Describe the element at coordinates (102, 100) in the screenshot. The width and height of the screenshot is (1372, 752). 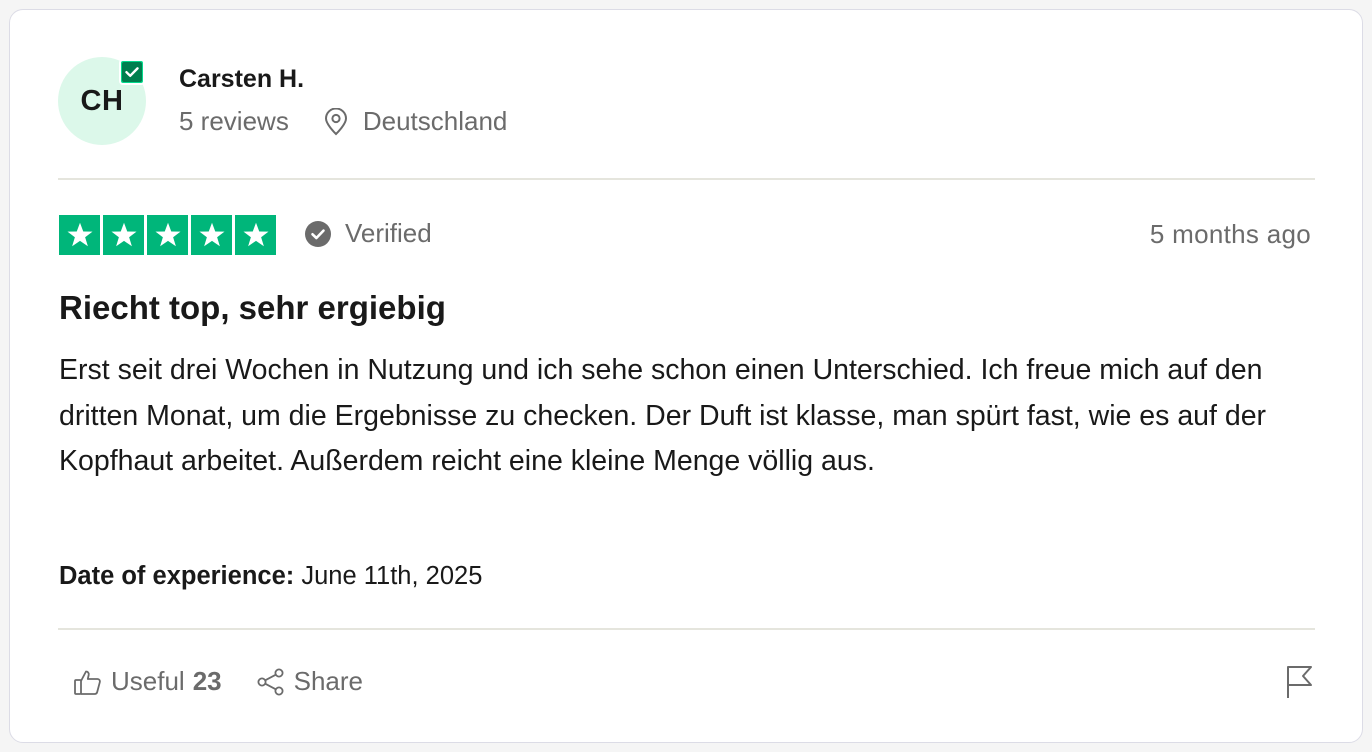
I see `avatar-initials: CH` at that location.